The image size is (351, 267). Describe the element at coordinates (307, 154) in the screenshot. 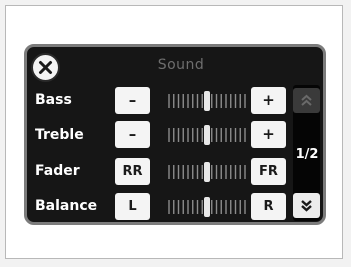

I see `page-indicator: 1/2` at that location.